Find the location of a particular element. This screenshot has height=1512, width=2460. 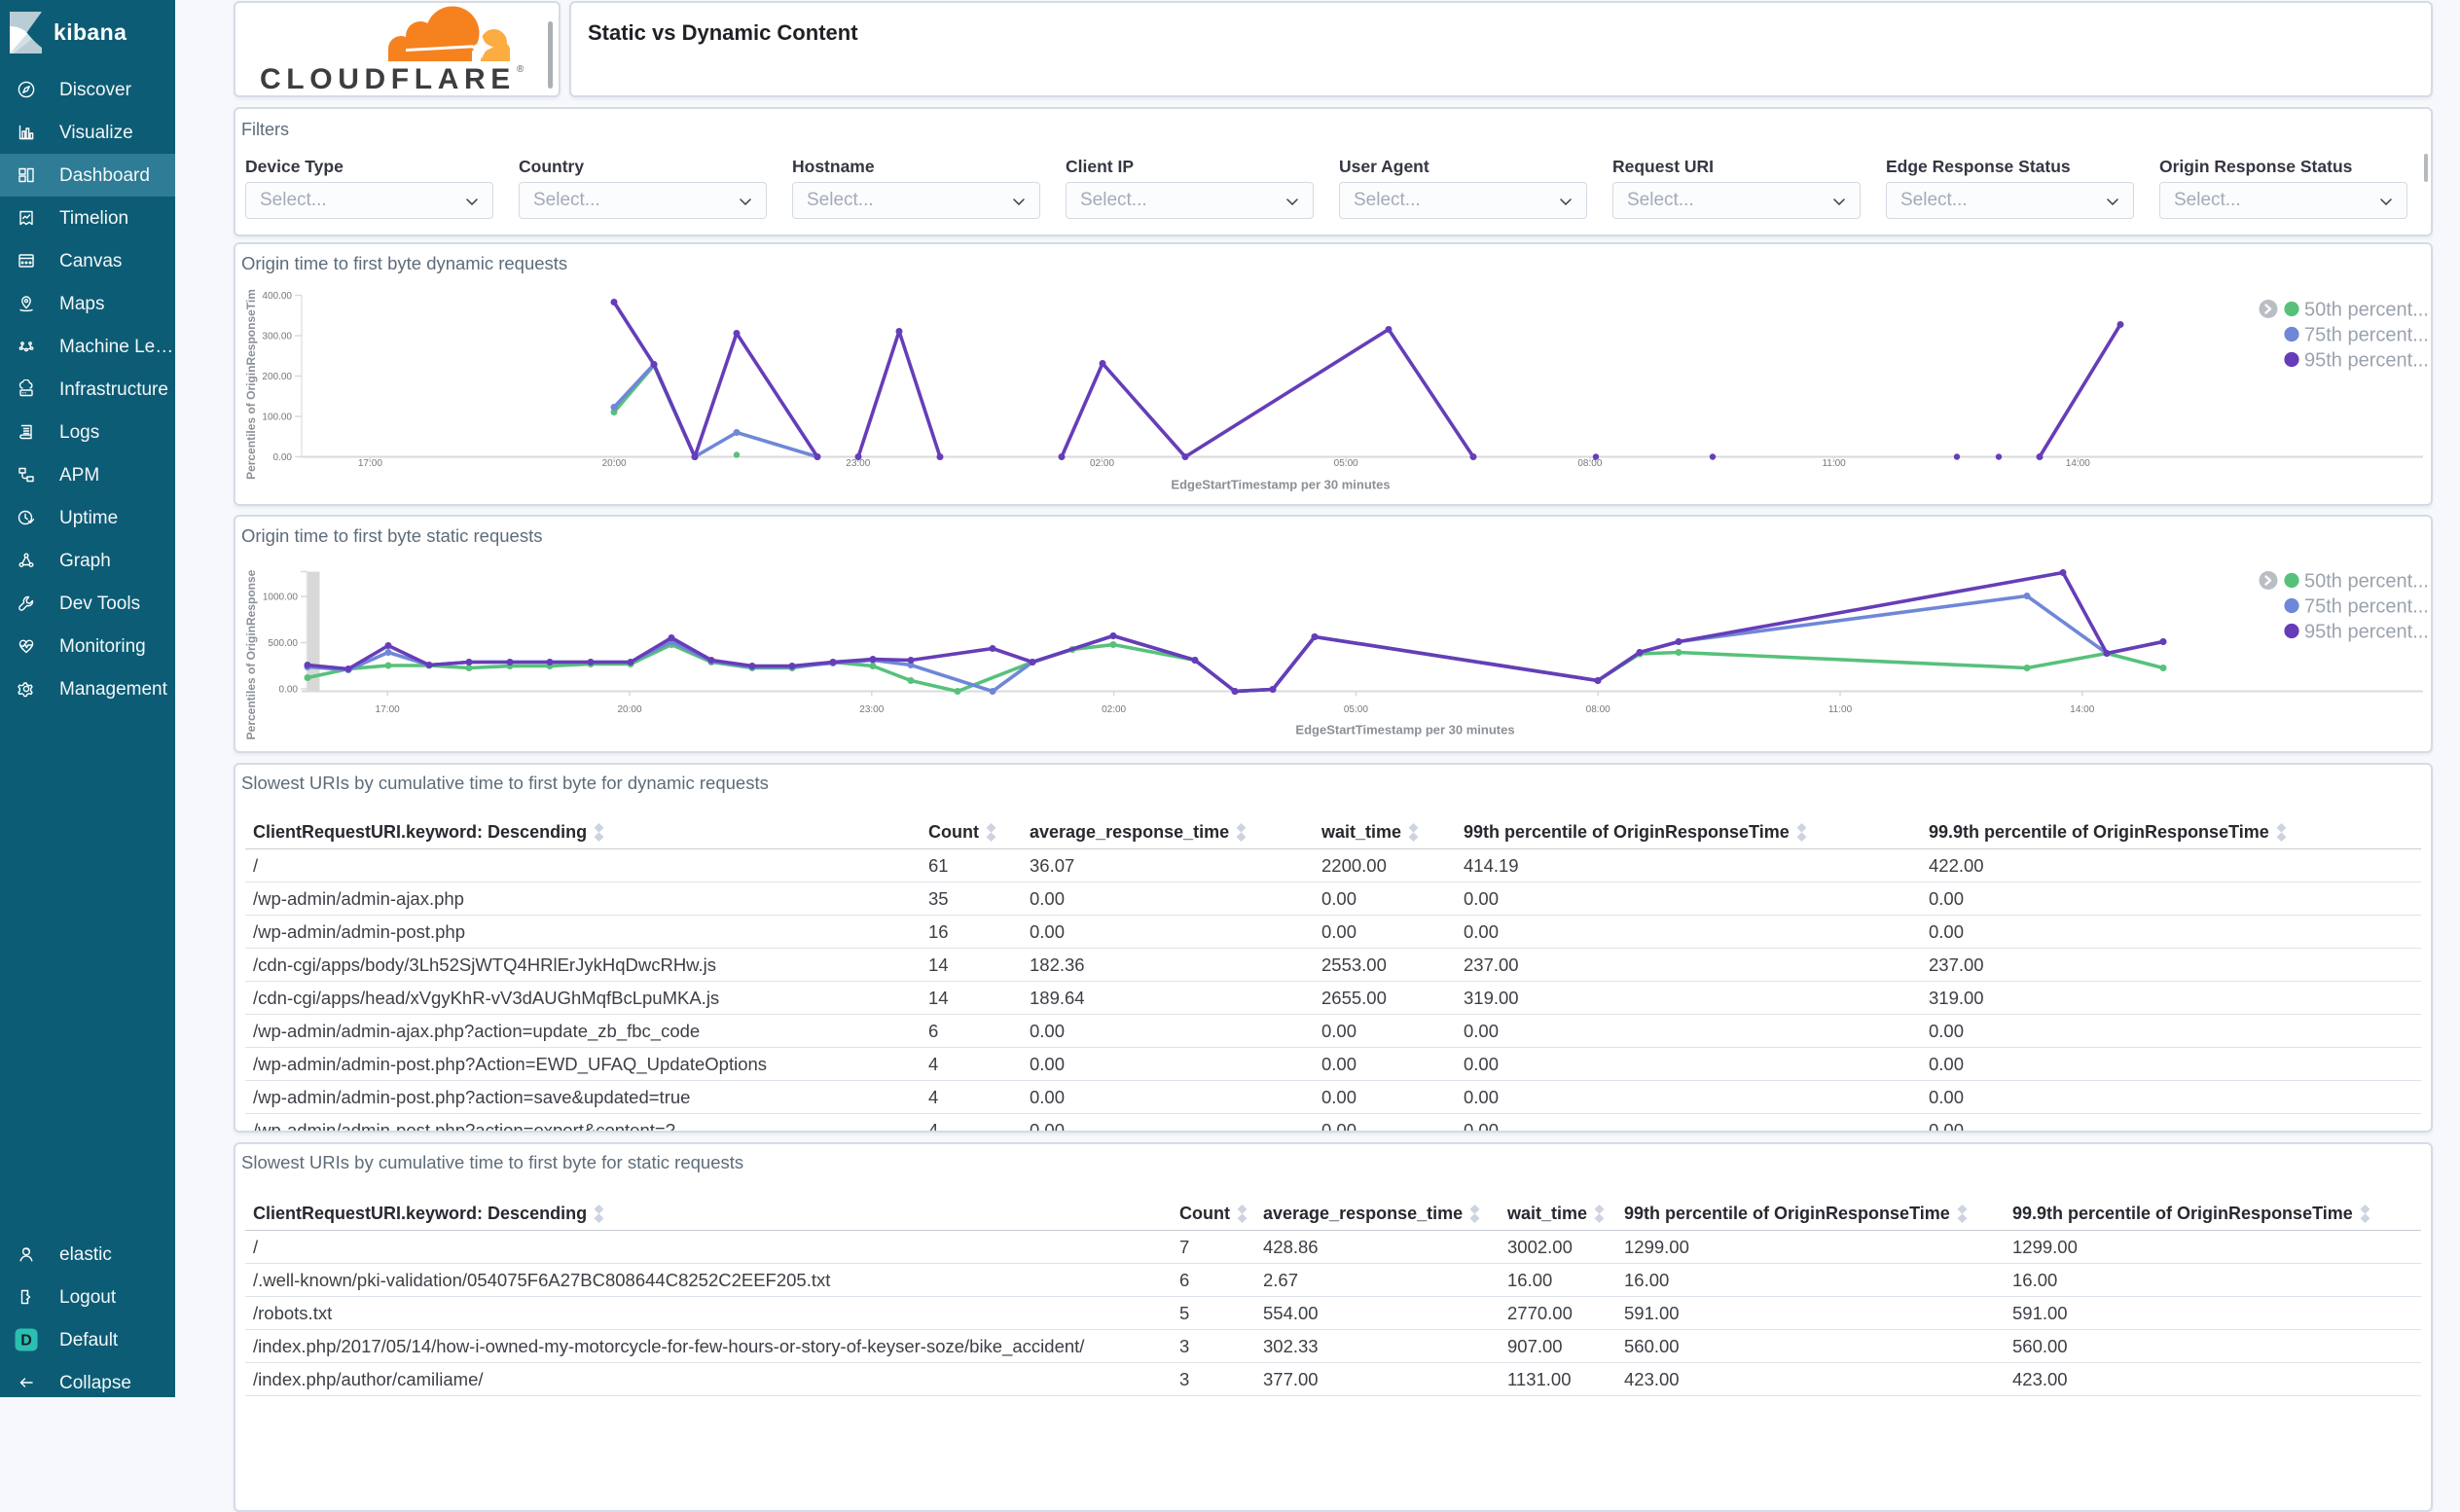

svg-text: 500.00 is located at coordinates (283, 643).